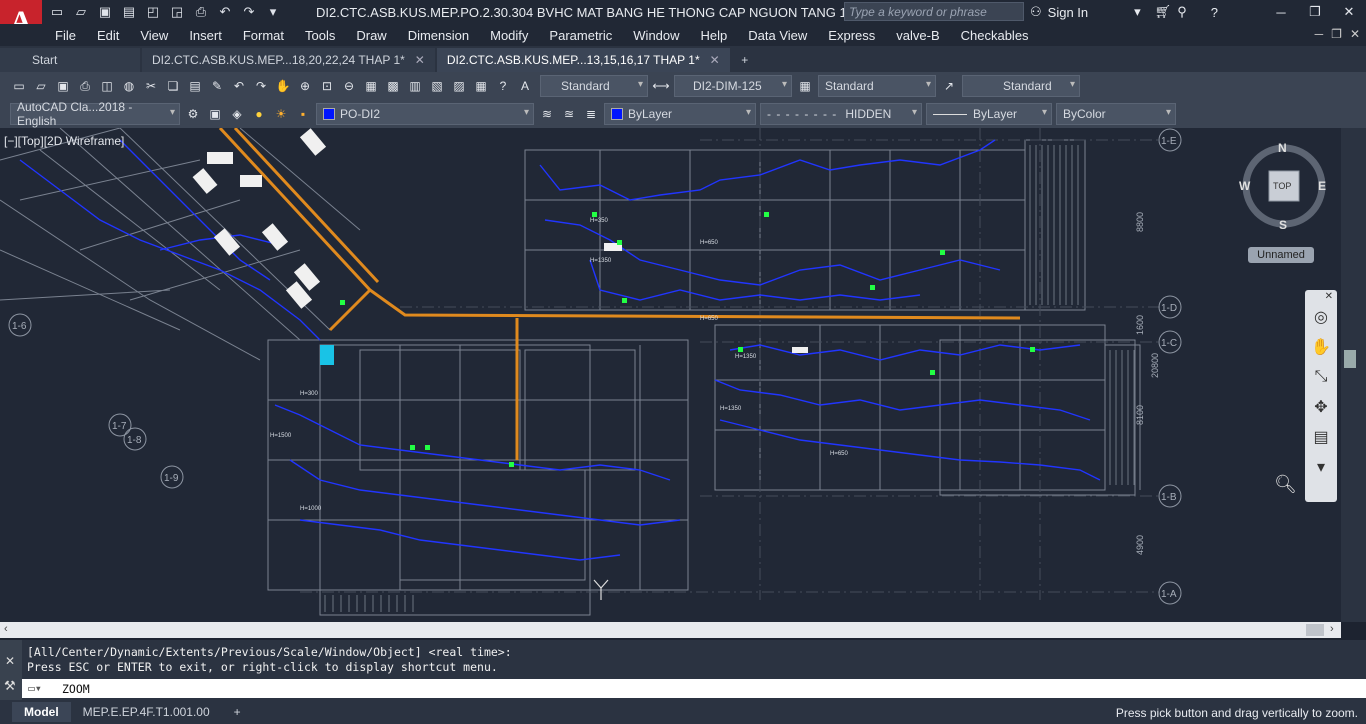 Image resolution: width=1366 pixels, height=724 pixels. I want to click on layer-states-icon: ≣, so click(591, 114).